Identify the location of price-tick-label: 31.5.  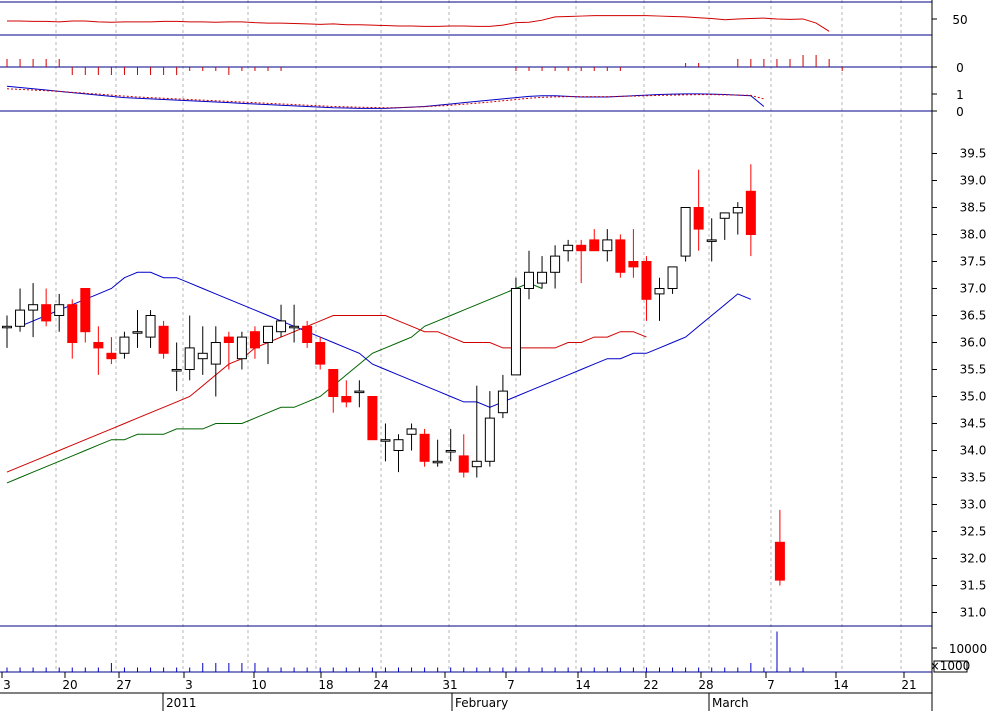
(973, 586).